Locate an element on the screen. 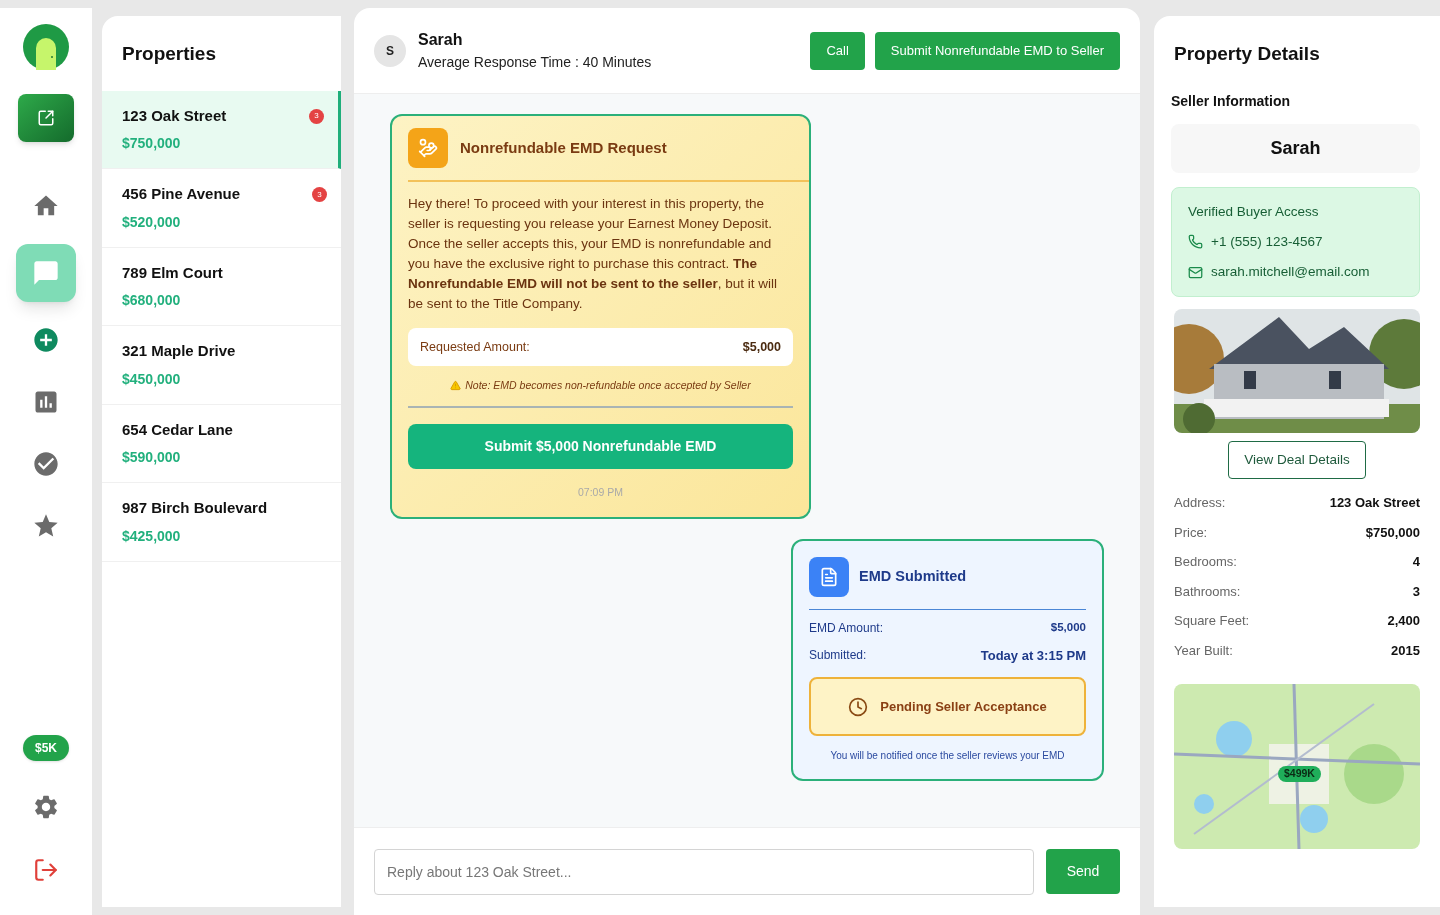 The image size is (1440, 915). document-icon is located at coordinates (829, 576).